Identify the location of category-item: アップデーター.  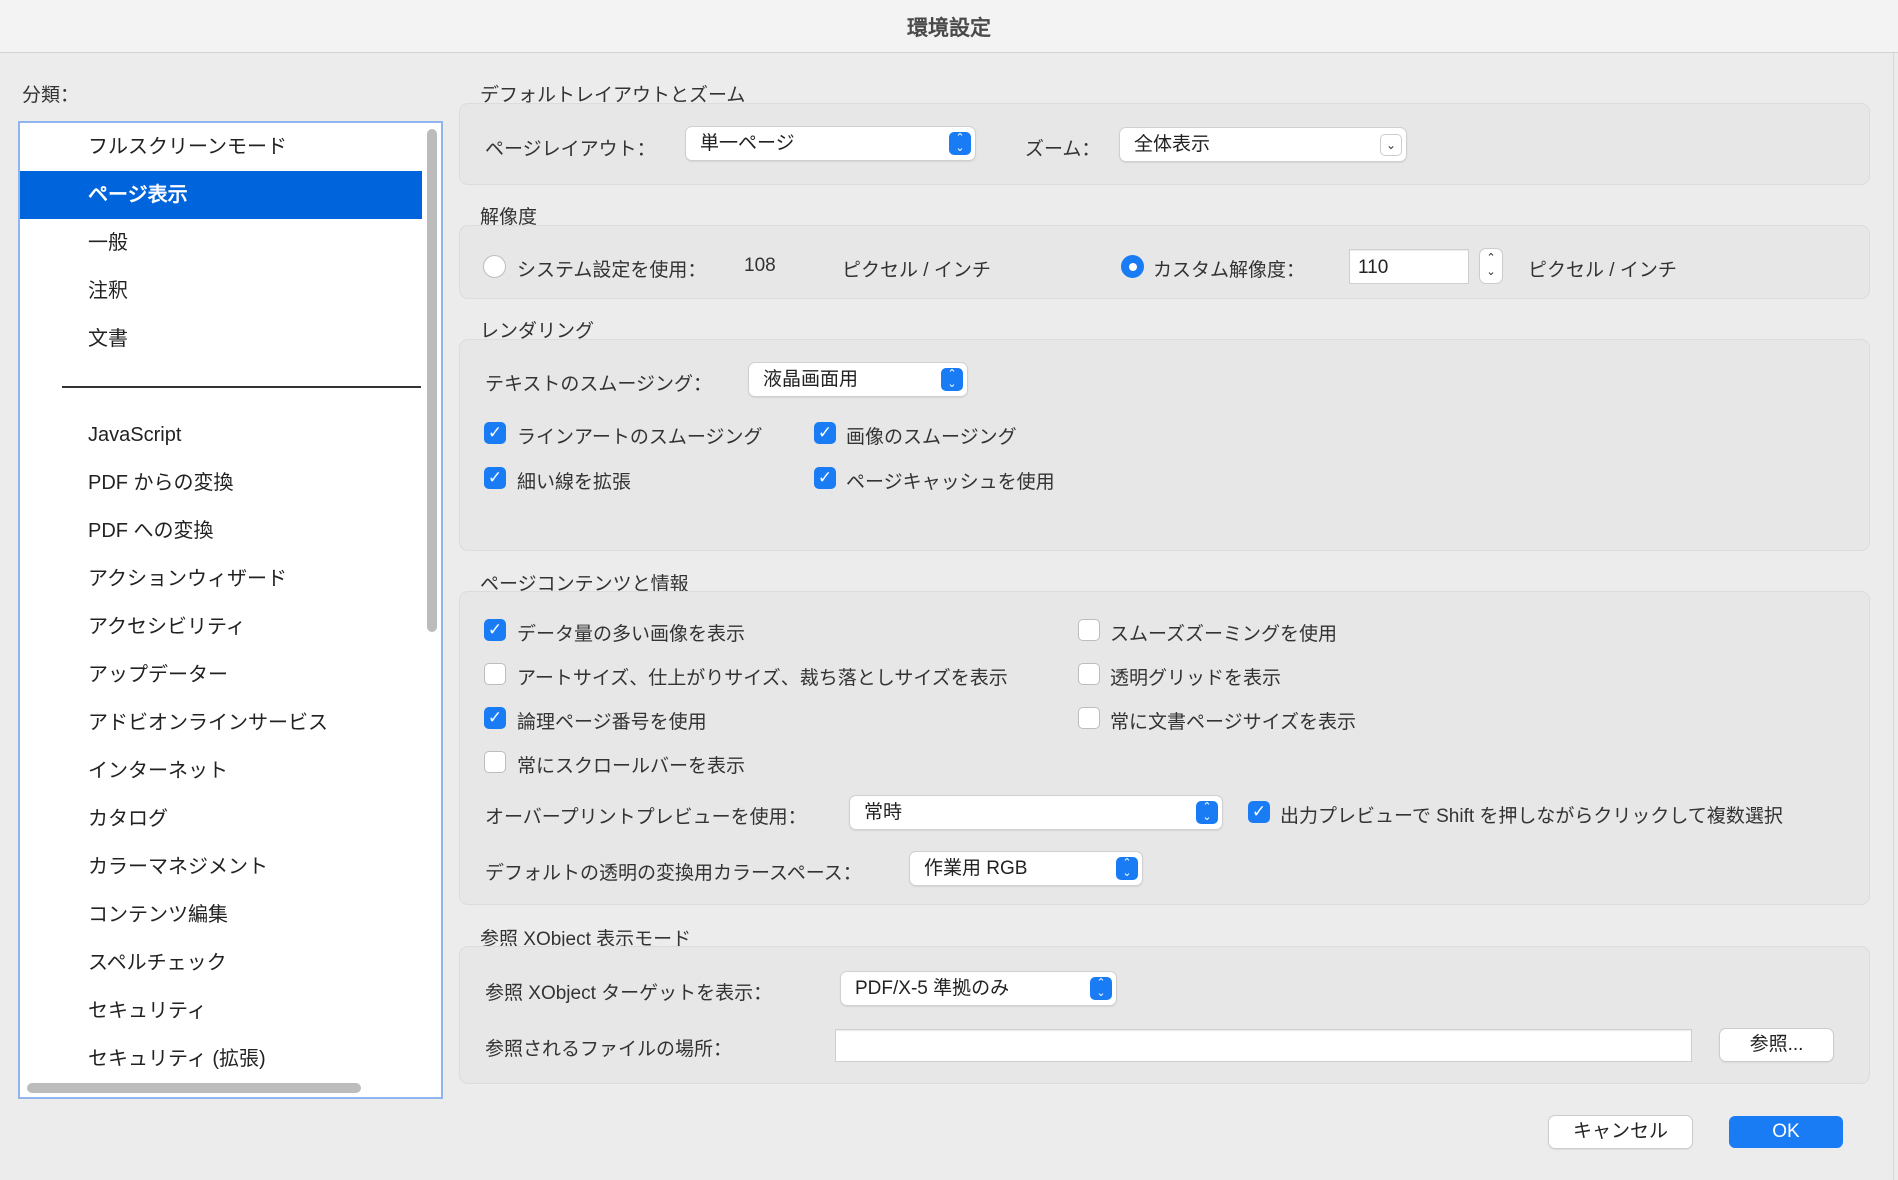
(221, 675).